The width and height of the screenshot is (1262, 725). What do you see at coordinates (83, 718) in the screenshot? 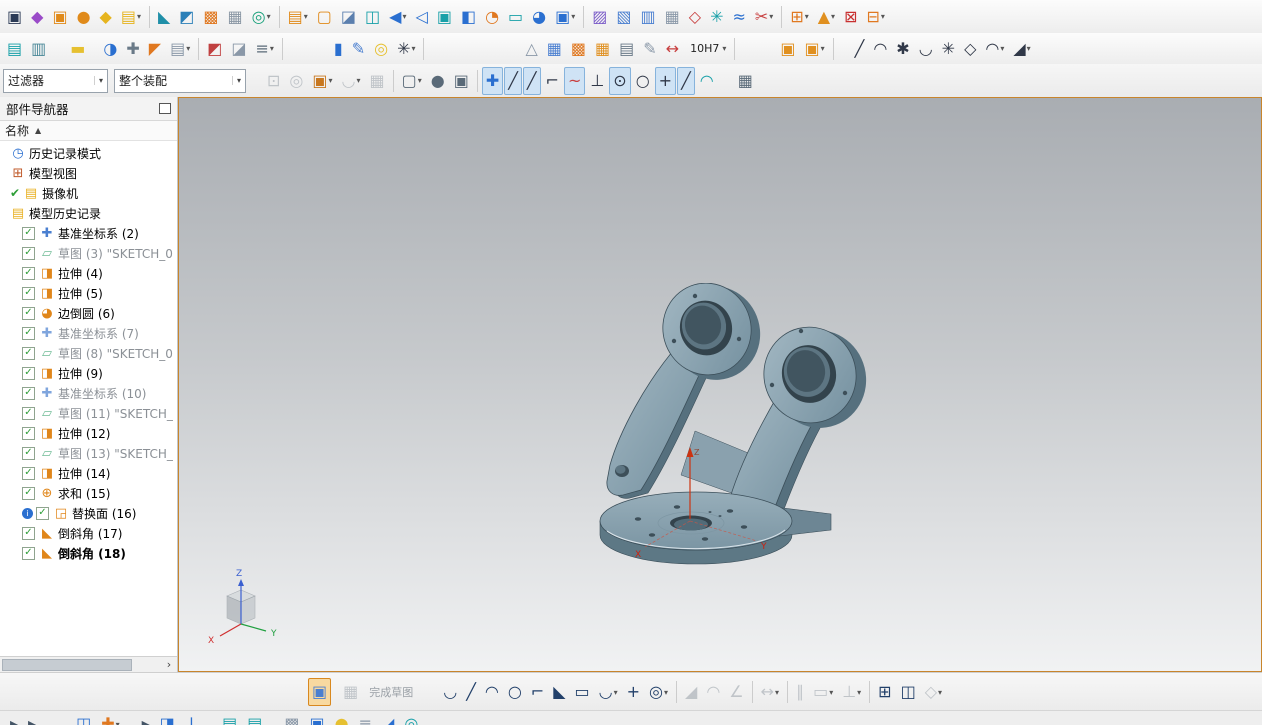
I see `split-view-icon: ◫` at bounding box center [83, 718].